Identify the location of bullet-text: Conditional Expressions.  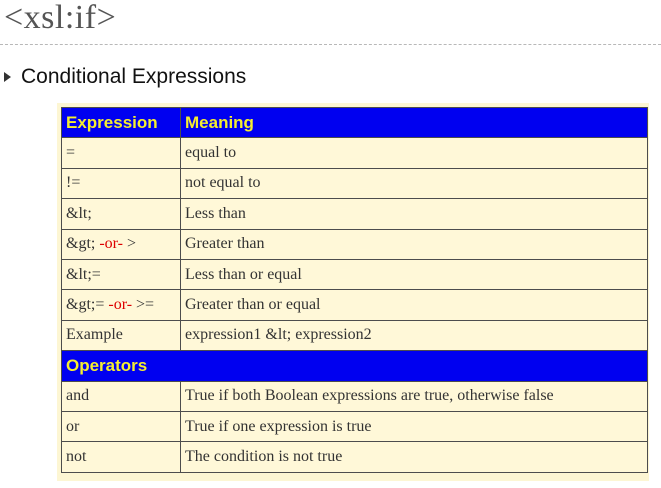
(134, 76).